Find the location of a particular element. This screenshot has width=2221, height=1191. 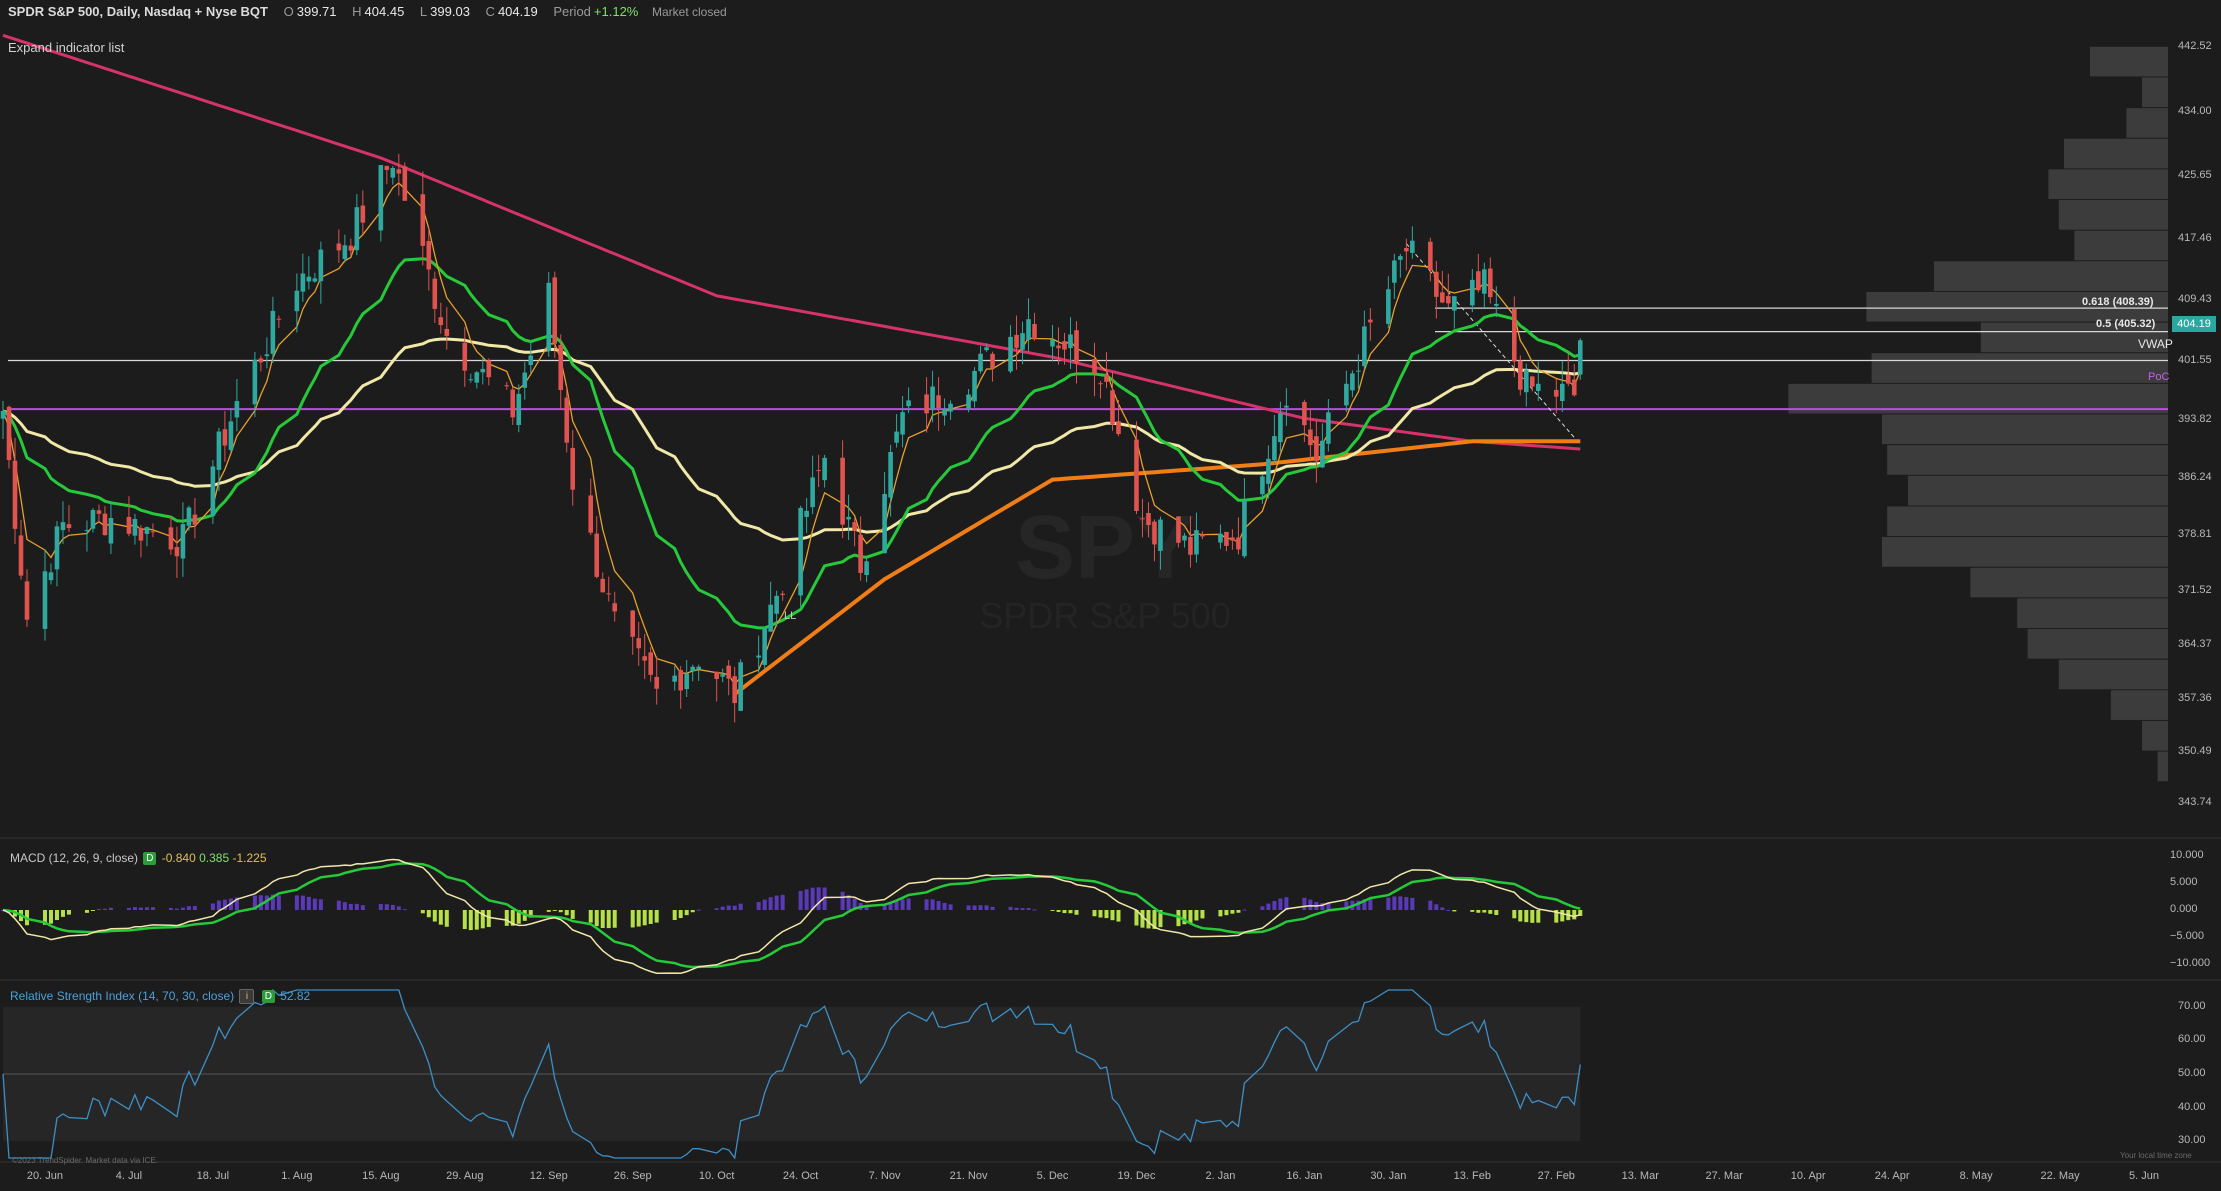

price-axis-tick: 371.52 is located at coordinates (2195, 589).